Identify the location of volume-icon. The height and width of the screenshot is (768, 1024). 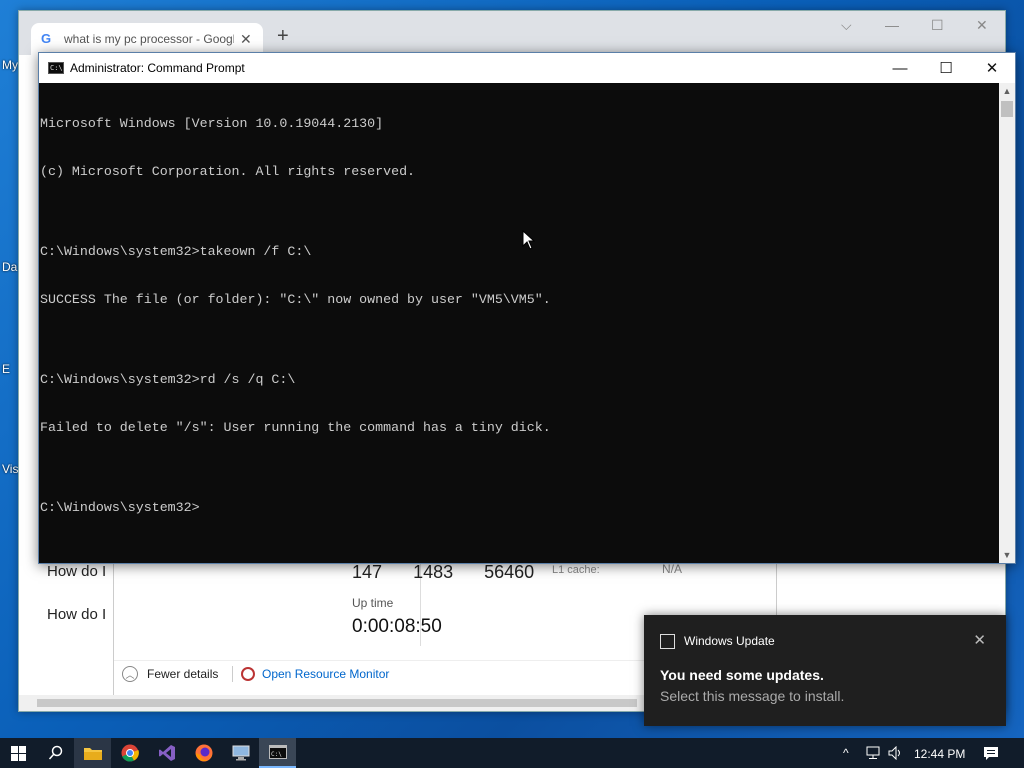
(896, 753).